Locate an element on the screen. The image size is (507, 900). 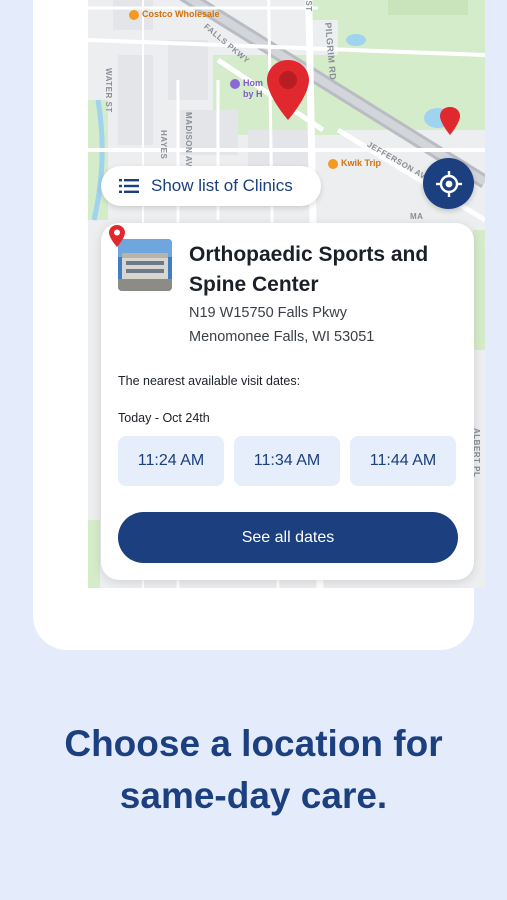
show-list-button: Show list of Clinics is located at coordinates (211, 186).